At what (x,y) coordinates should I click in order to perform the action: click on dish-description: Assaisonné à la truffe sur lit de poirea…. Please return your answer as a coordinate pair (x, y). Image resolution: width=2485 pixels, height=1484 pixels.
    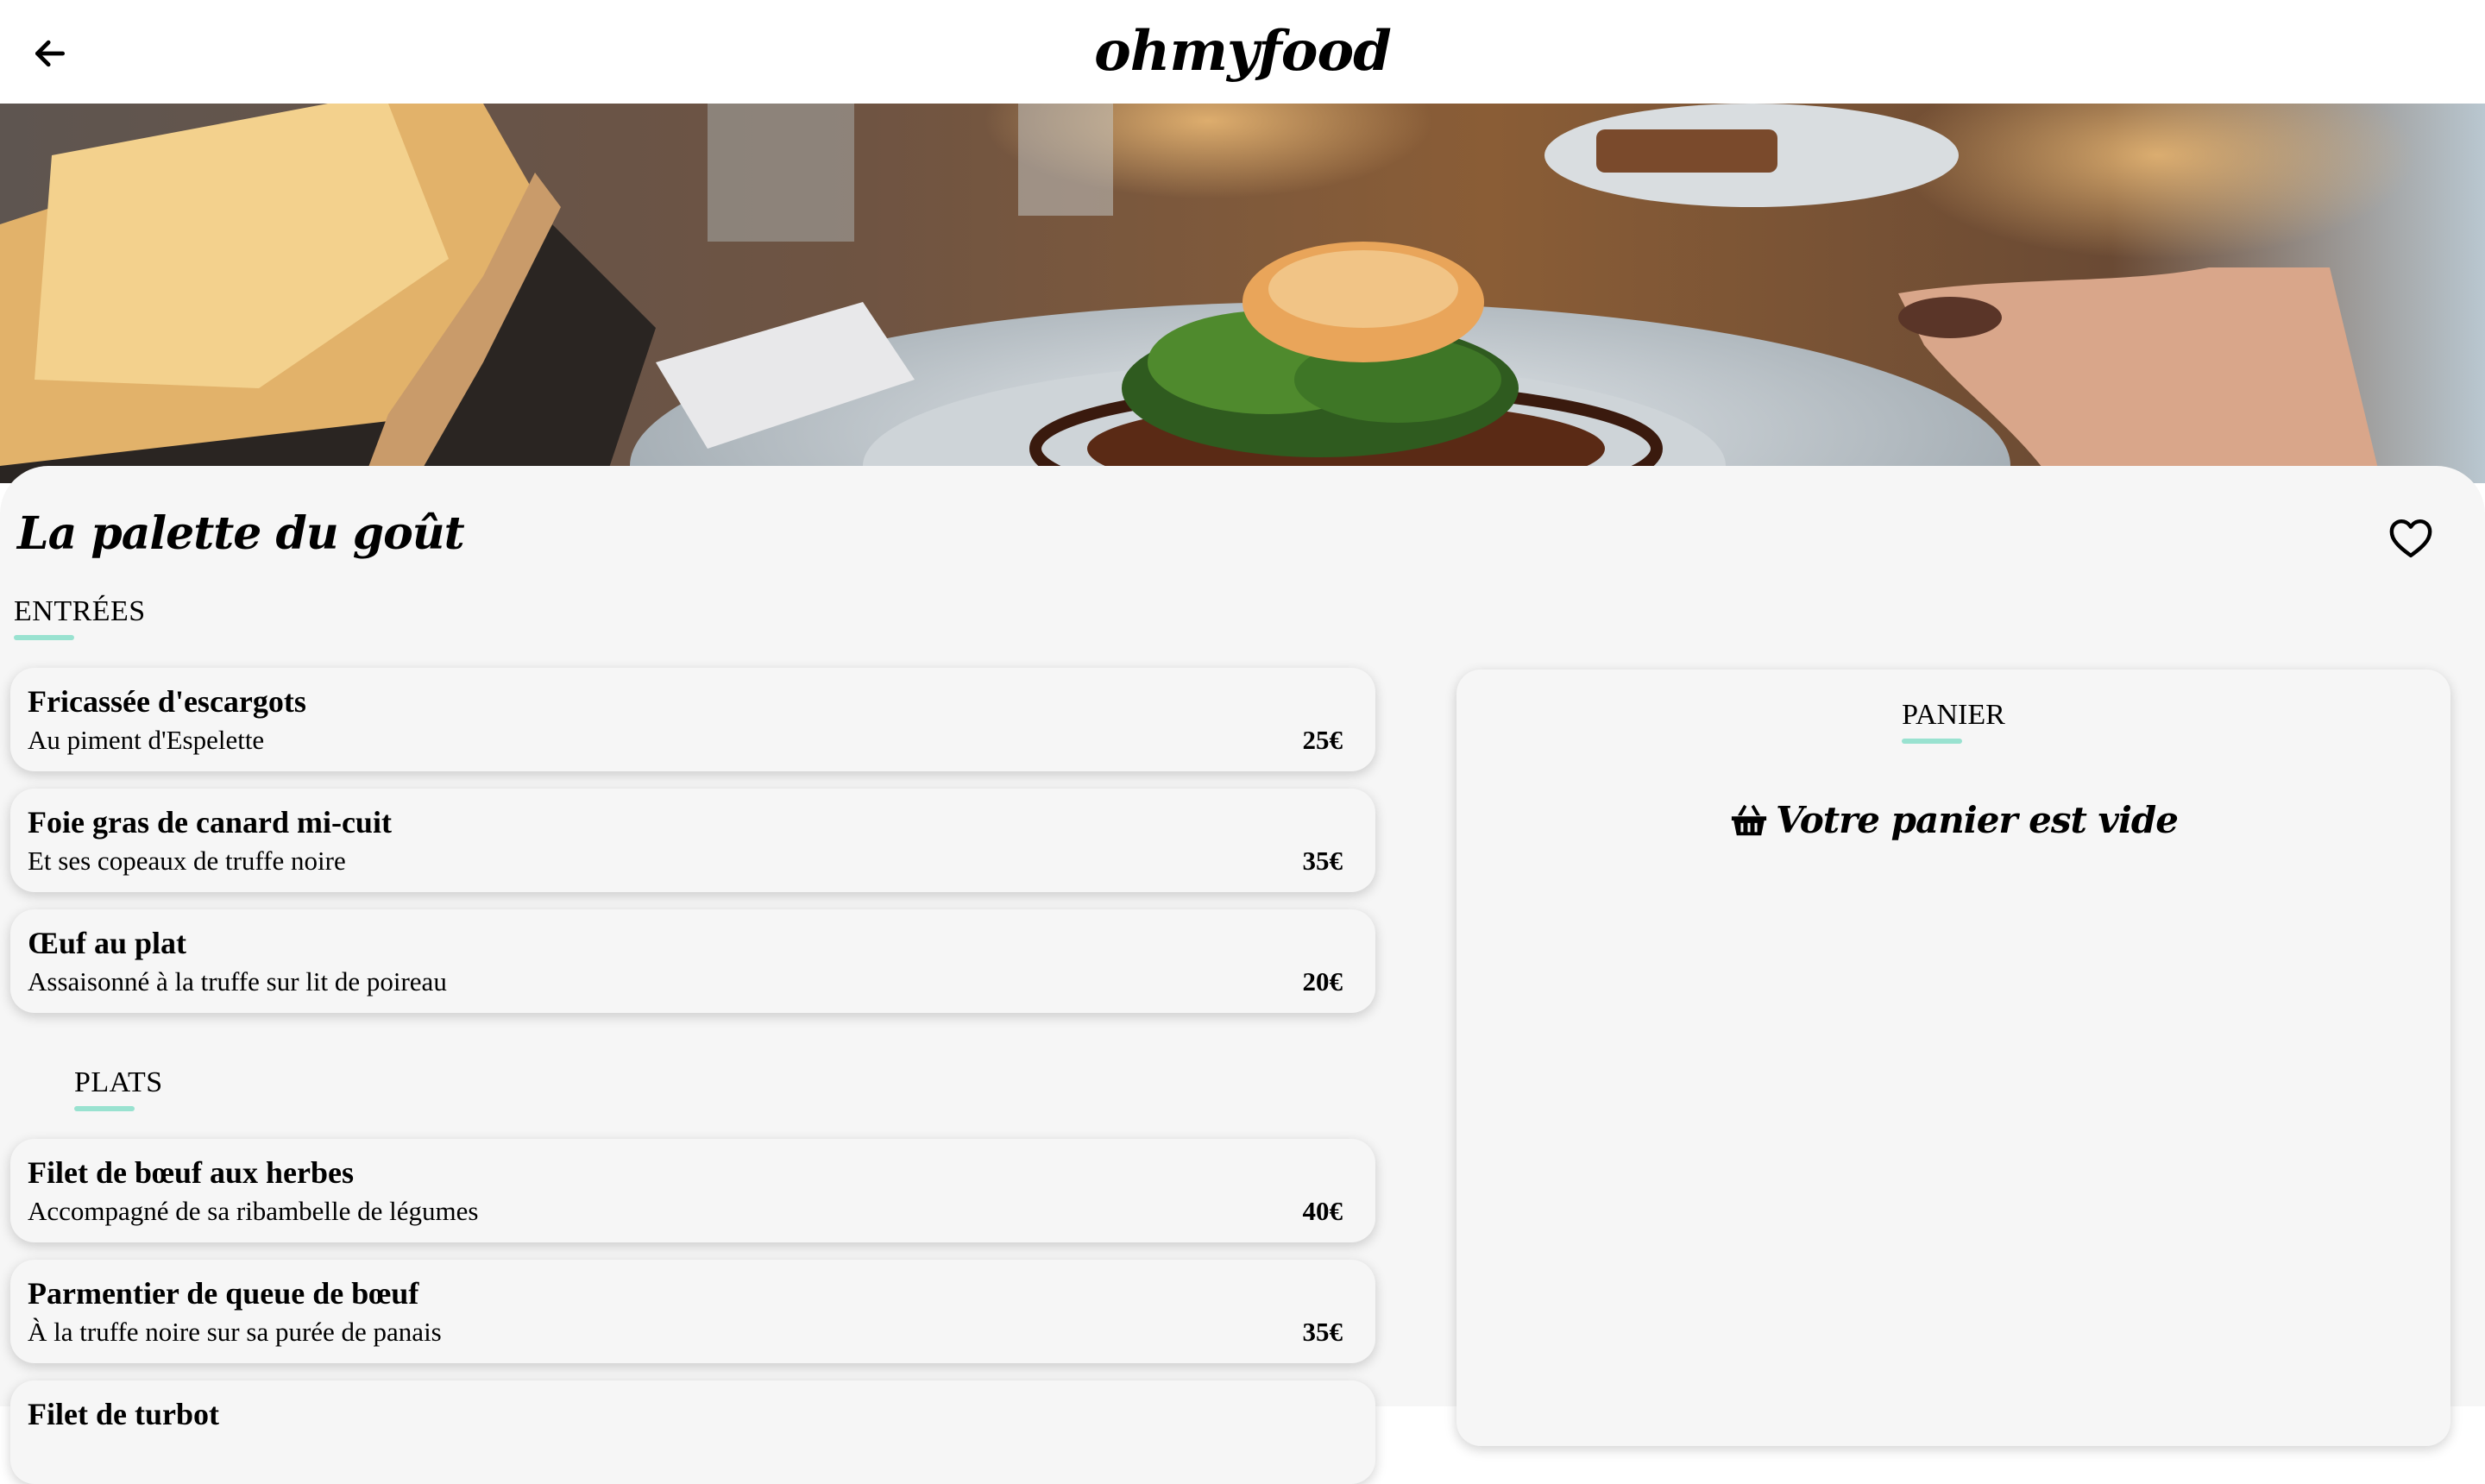
    Looking at the image, I should click on (238, 982).